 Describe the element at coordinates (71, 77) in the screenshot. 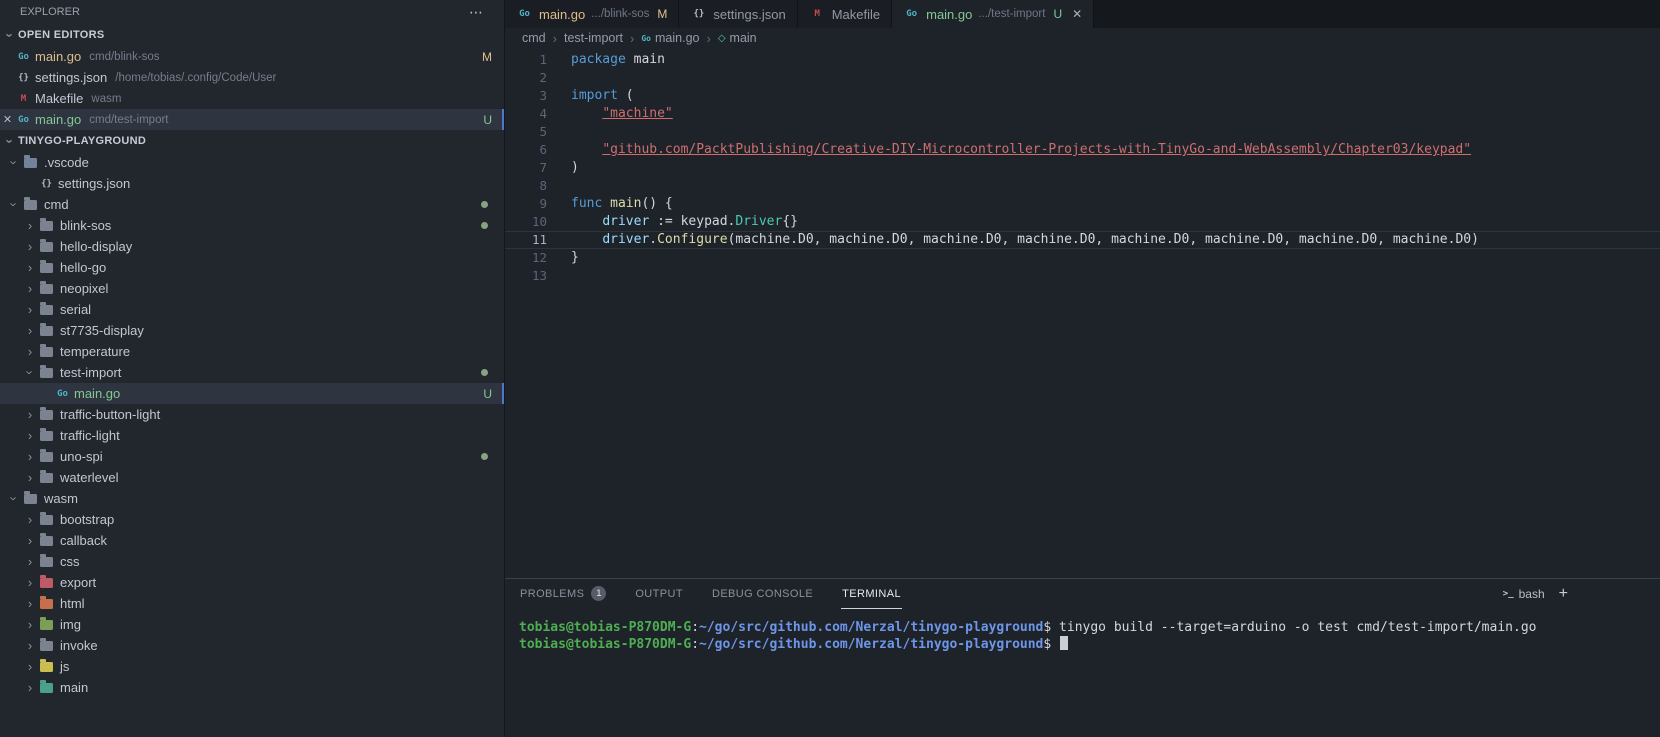

I see `file-name: settings.json` at that location.